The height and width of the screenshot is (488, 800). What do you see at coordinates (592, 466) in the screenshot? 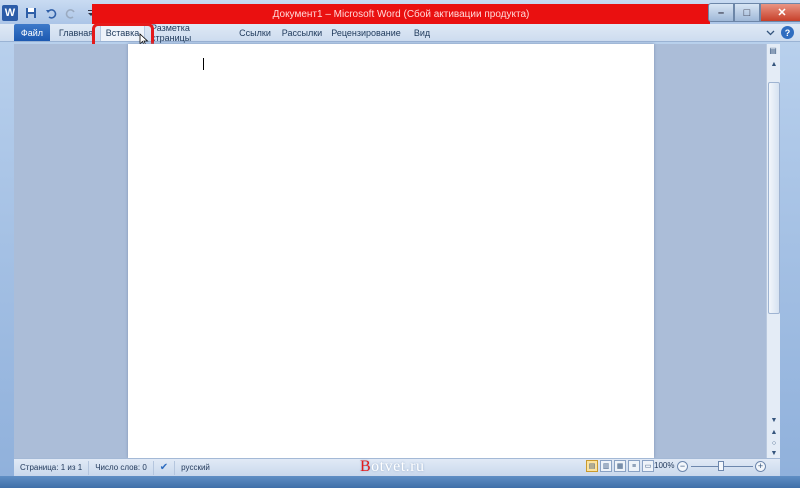
I see `print-layout-icon: ▤` at bounding box center [592, 466].